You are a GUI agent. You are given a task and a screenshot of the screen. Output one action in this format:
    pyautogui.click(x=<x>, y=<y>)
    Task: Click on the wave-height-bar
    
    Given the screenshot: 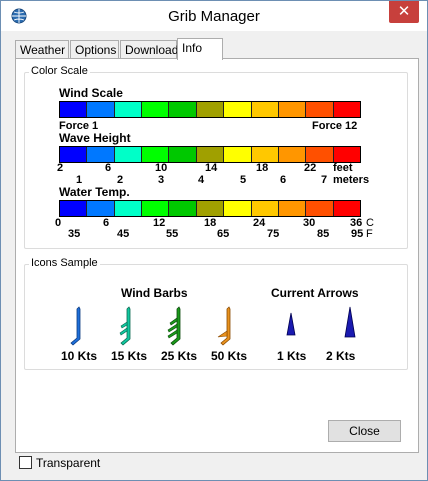 What is the action you would take?
    pyautogui.click(x=210, y=154)
    